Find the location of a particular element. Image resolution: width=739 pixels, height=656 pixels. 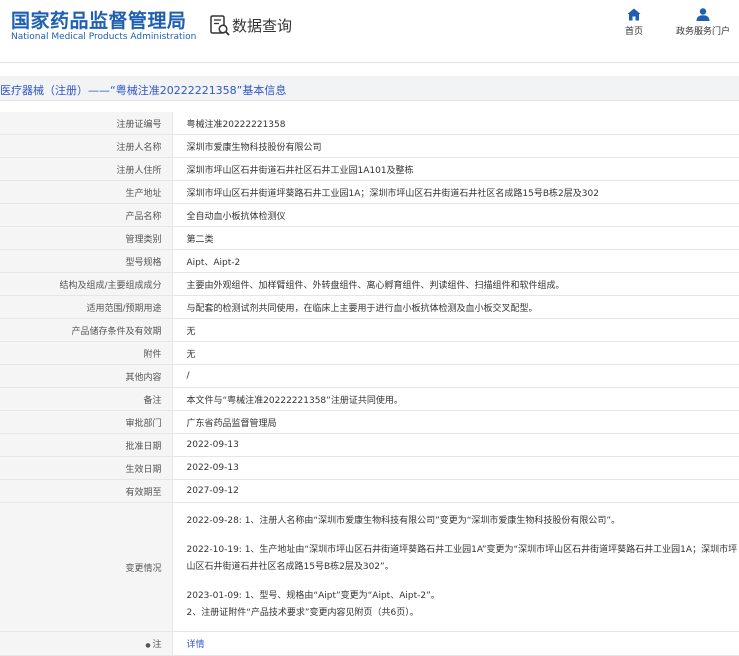

table-row: 附件无 is located at coordinates (369, 353).